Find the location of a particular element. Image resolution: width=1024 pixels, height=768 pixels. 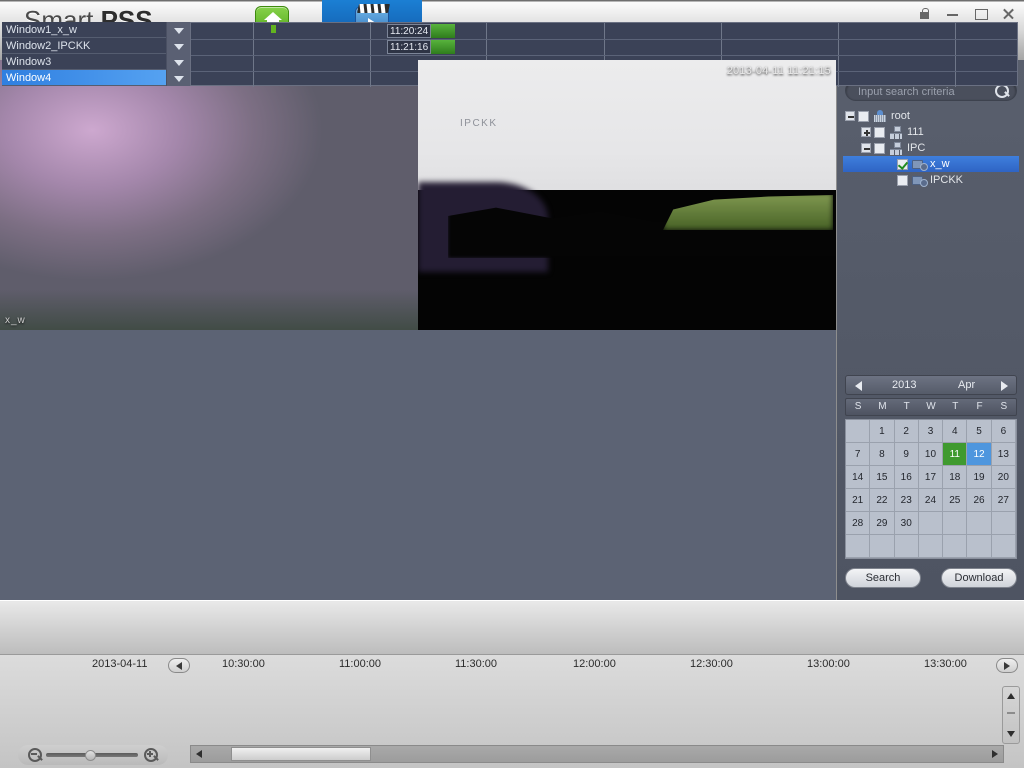

timeline-row-window1: Window1_x_w is located at coordinates (96, 29).